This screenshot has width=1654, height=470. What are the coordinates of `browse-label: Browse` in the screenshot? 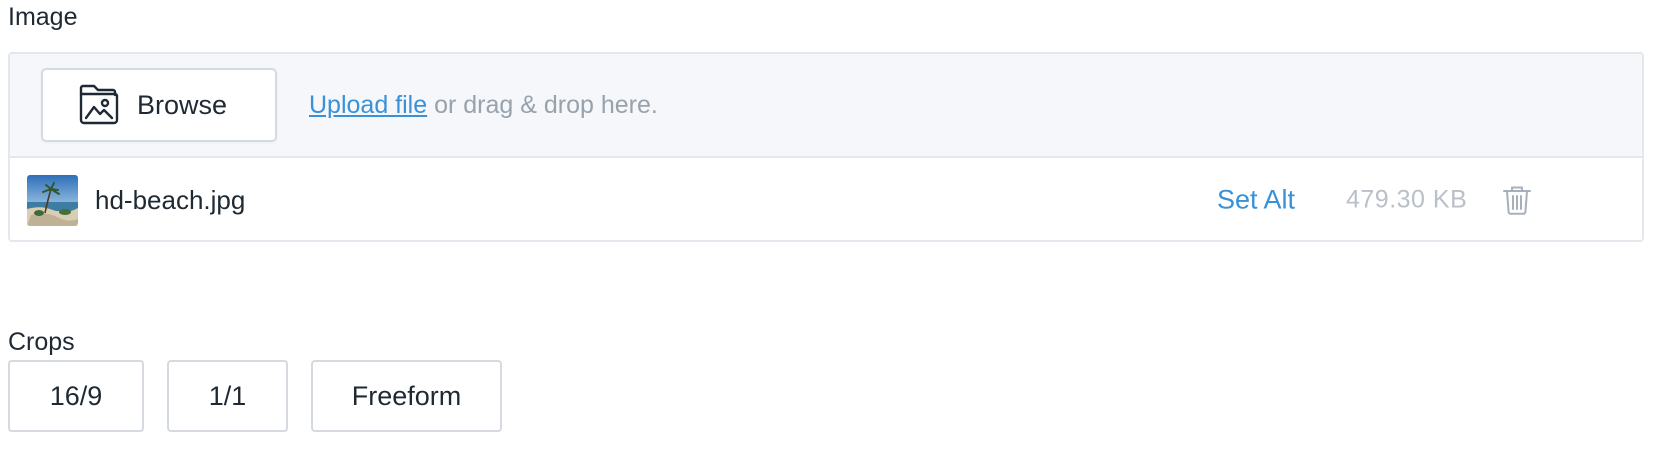 It's located at (182, 104).